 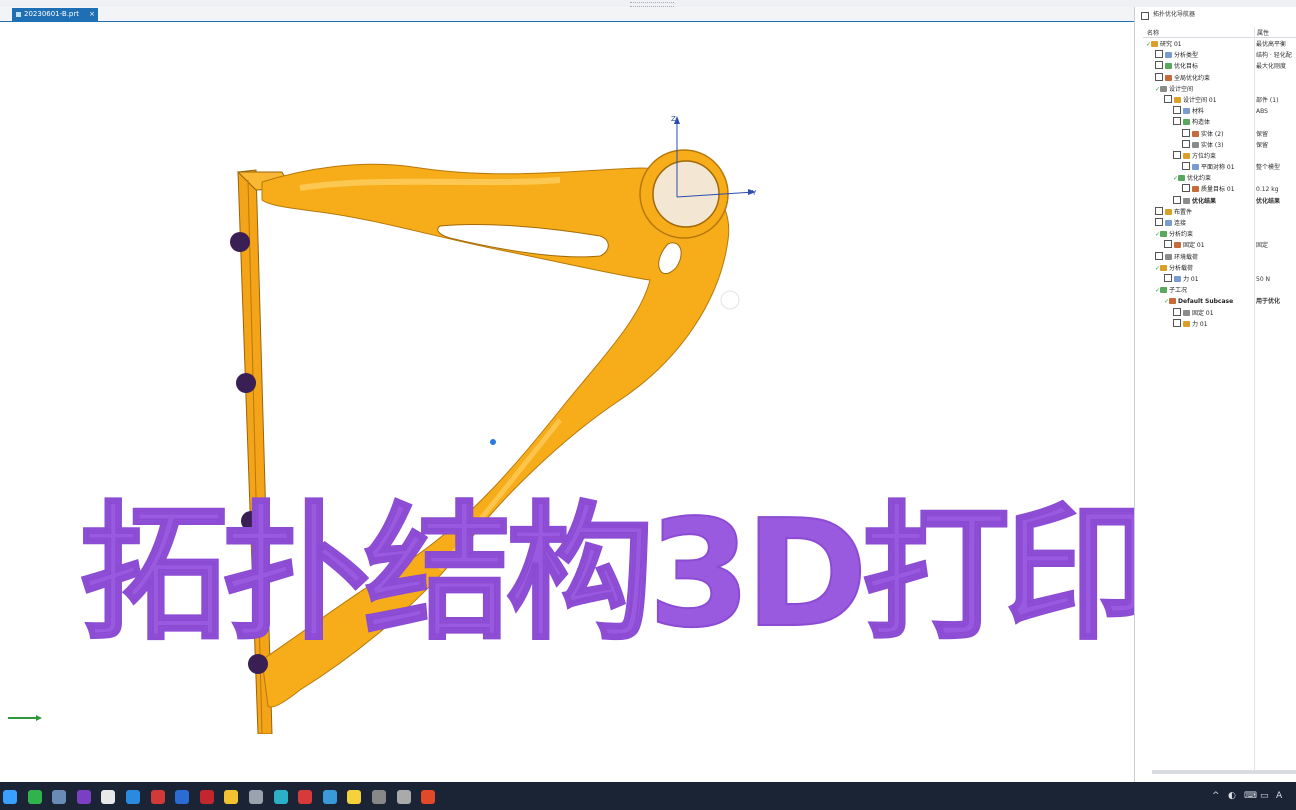 What do you see at coordinates (1224, 772) in the screenshot?
I see `panel-scrollbar` at bounding box center [1224, 772].